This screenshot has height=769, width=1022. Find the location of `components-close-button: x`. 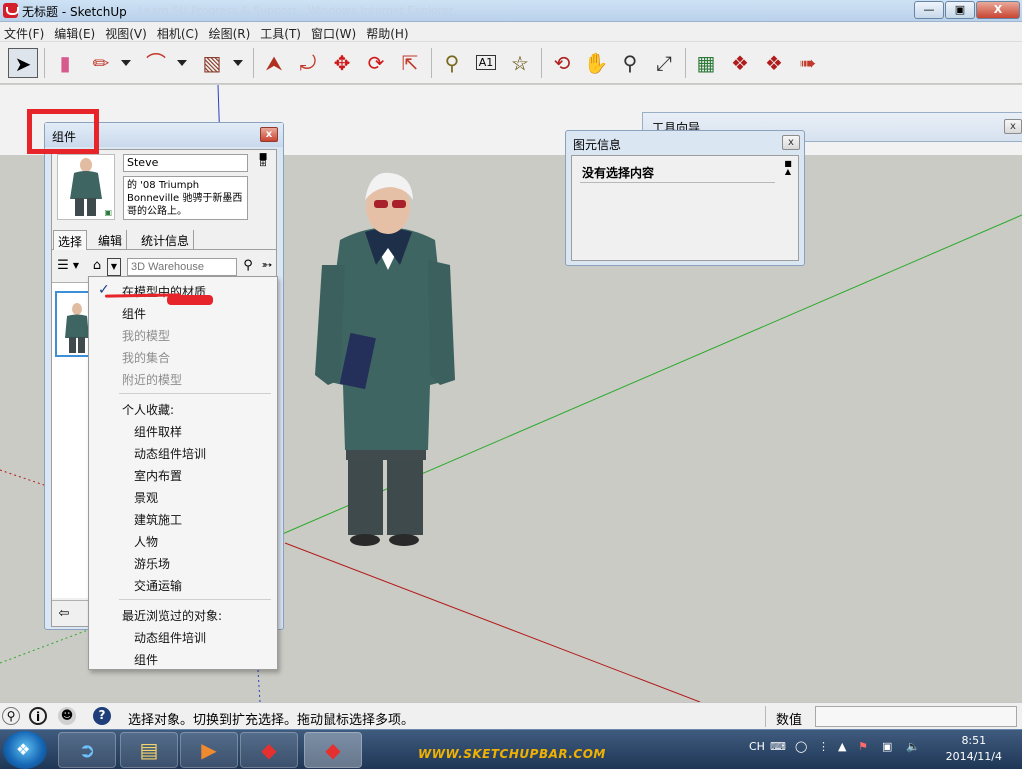

components-close-button: x is located at coordinates (269, 134).